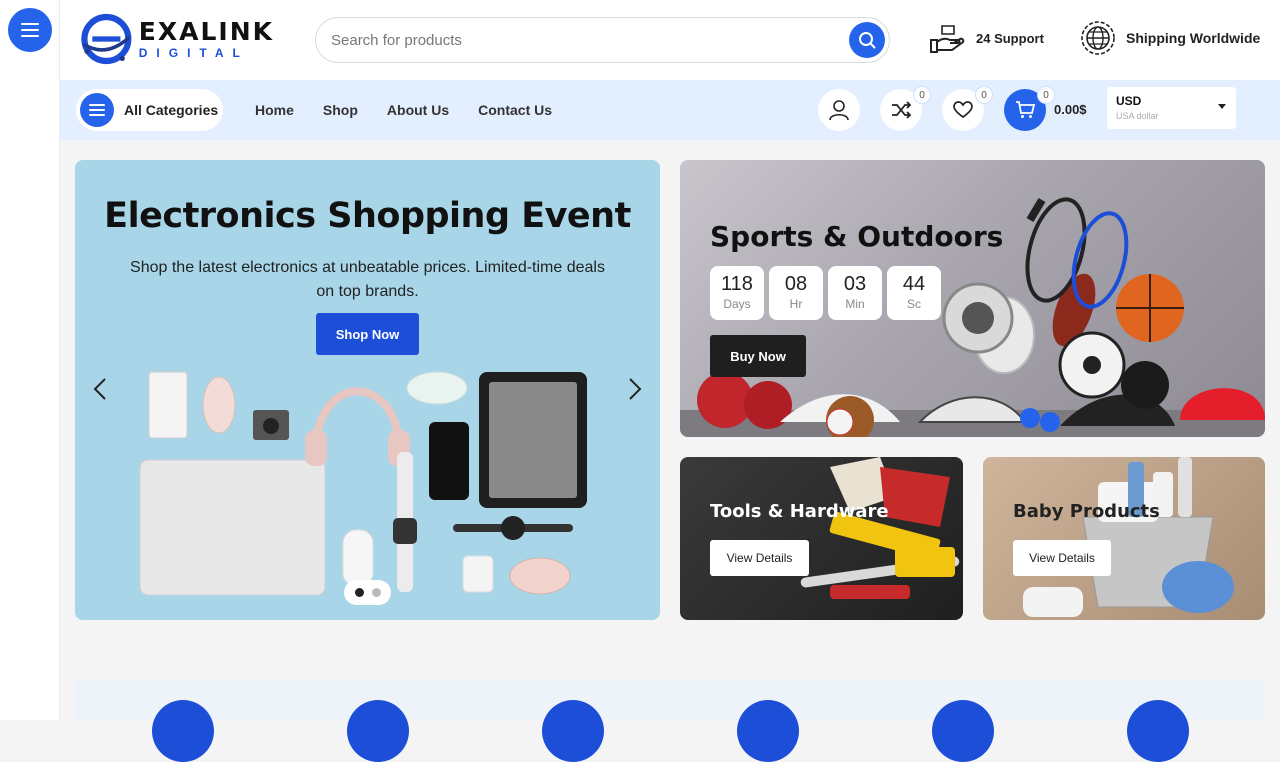 Image resolution: width=1280 pixels, height=762 pixels. I want to click on shipping-label: Shipping Worldwide, so click(1193, 38).